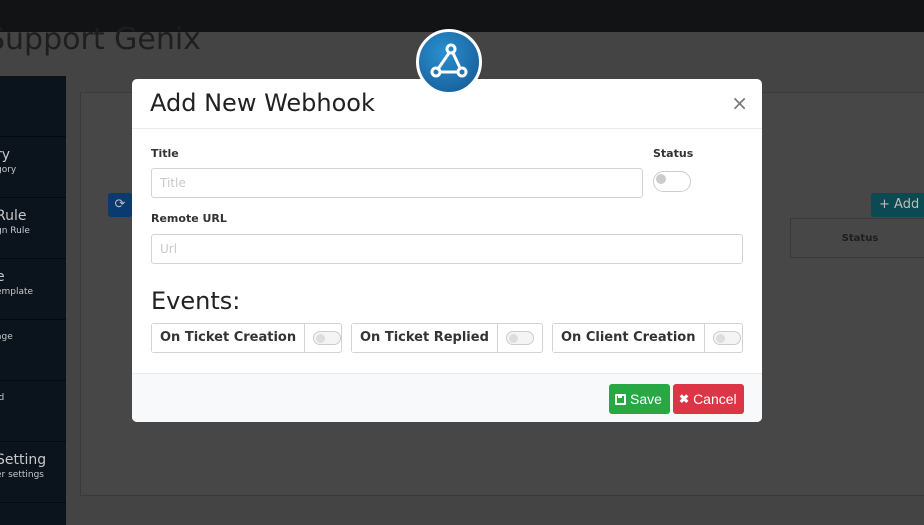  I want to click on event-ticket-replied: On Ticket Replied, so click(447, 338).